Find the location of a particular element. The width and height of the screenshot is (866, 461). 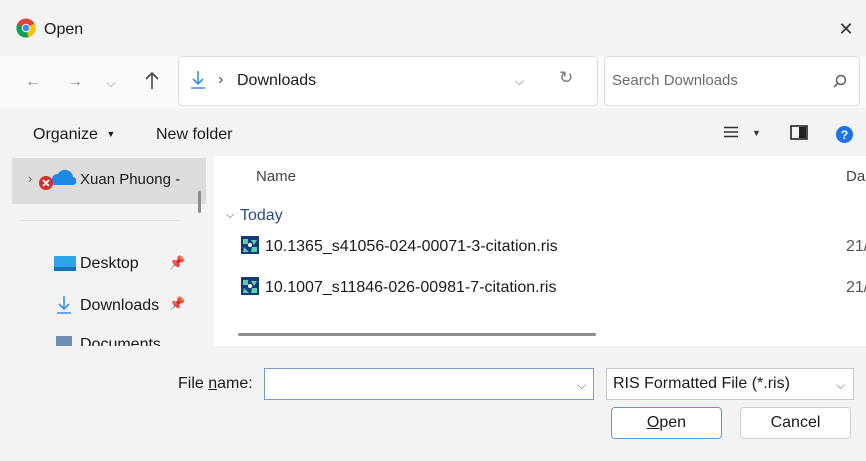

search-input: Search Downloads is located at coordinates (675, 80).